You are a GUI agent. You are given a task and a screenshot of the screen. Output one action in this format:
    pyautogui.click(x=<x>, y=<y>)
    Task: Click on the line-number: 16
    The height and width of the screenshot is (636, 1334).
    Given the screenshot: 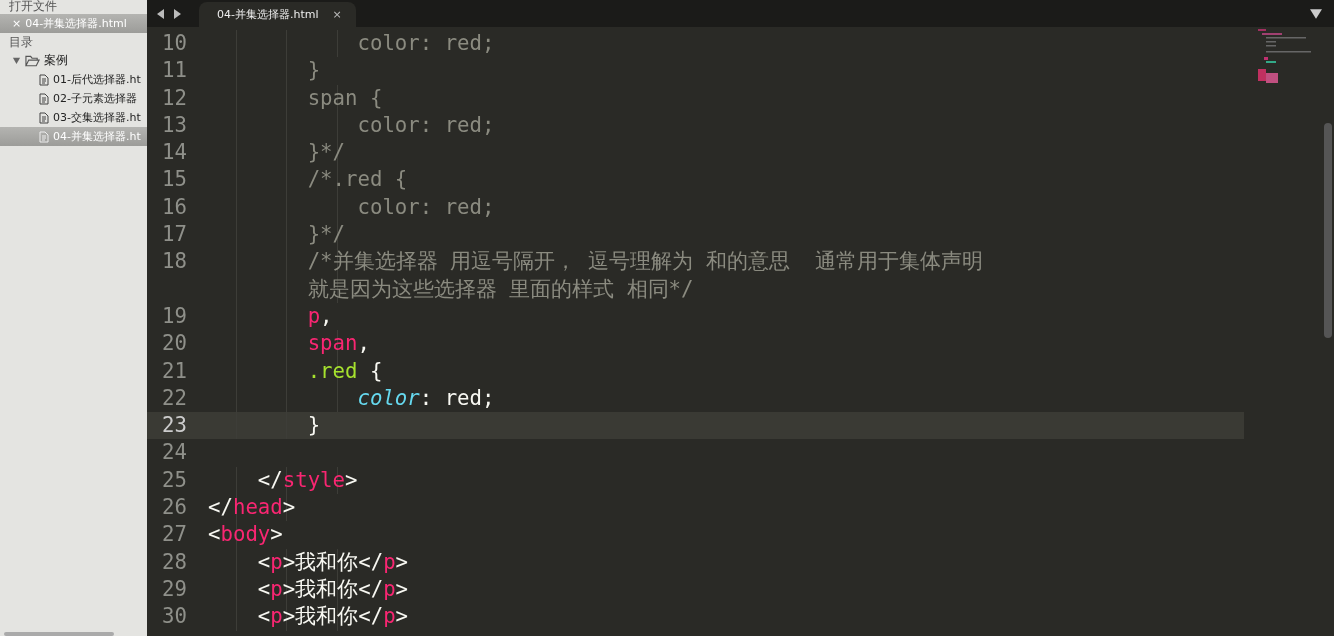 What is the action you would take?
    pyautogui.click(x=174, y=207)
    